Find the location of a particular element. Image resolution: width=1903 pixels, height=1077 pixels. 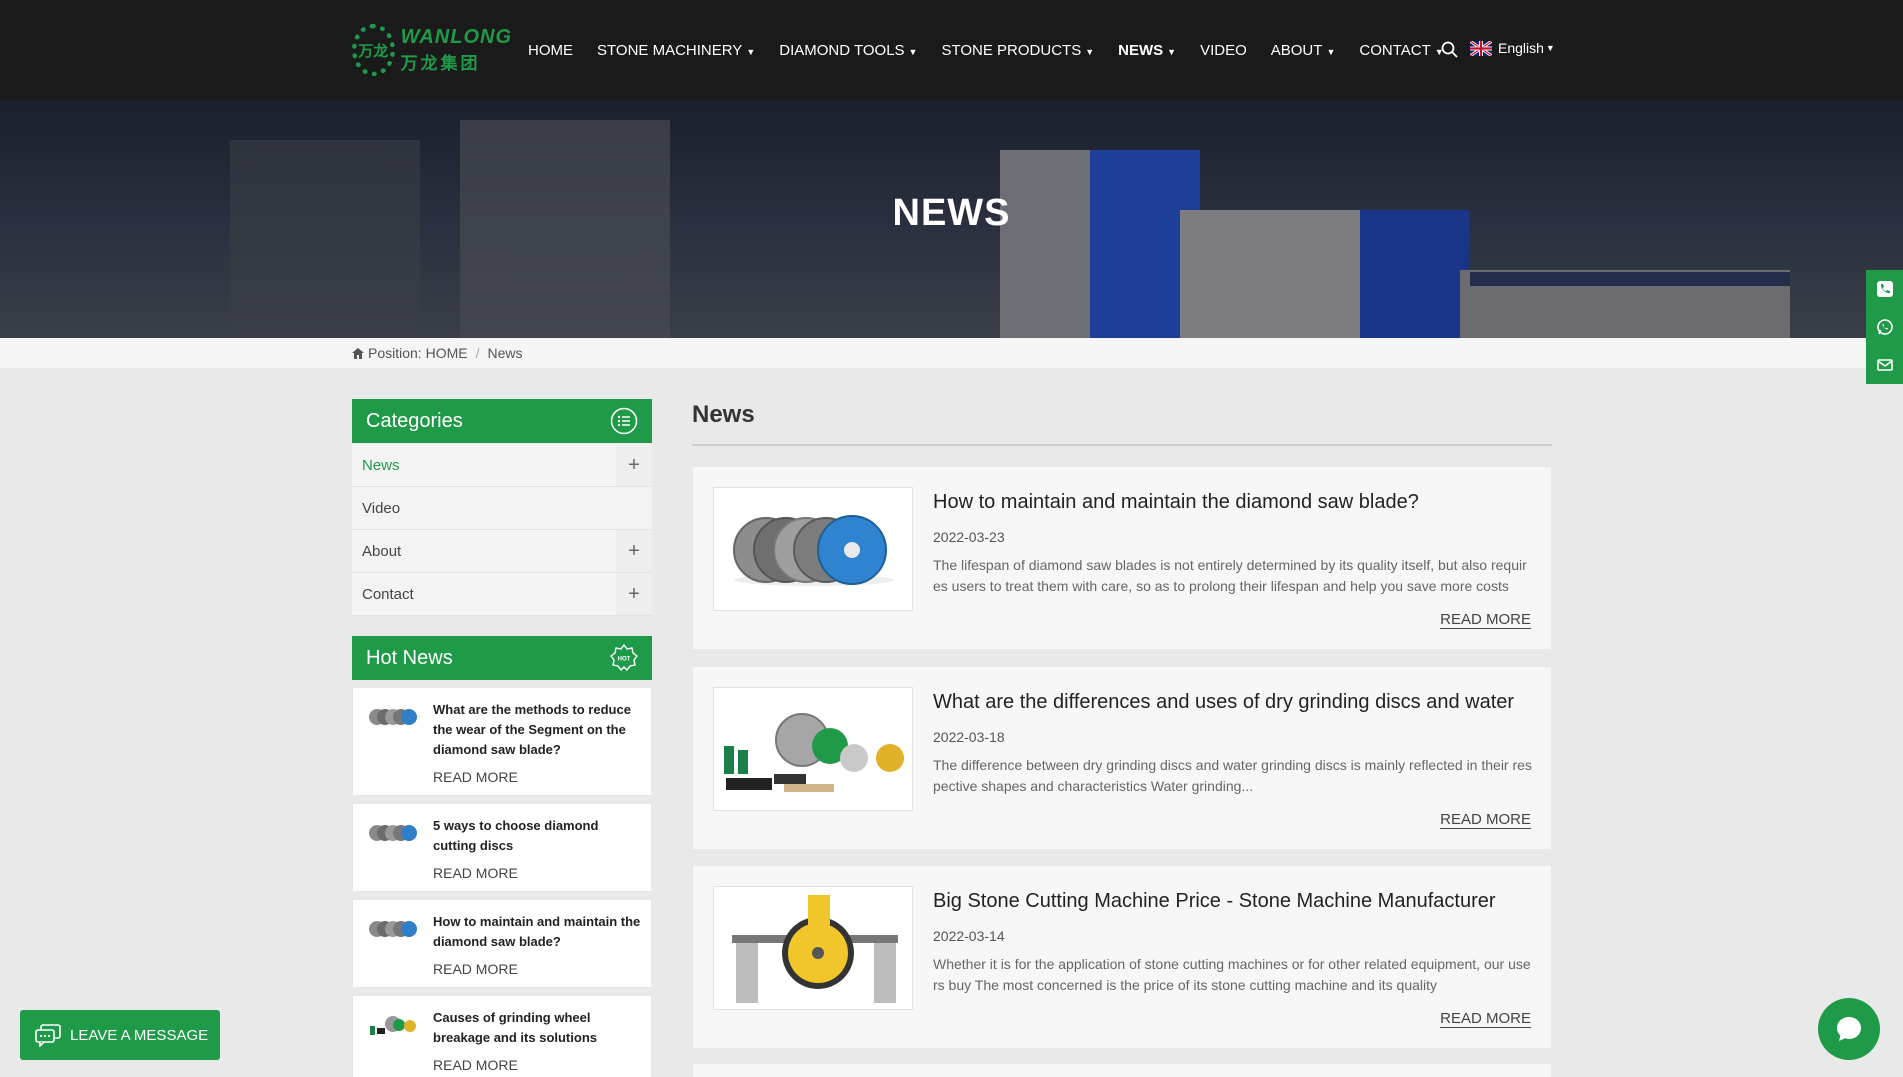

logo-brand-en: WANLONG is located at coordinates (456, 37).